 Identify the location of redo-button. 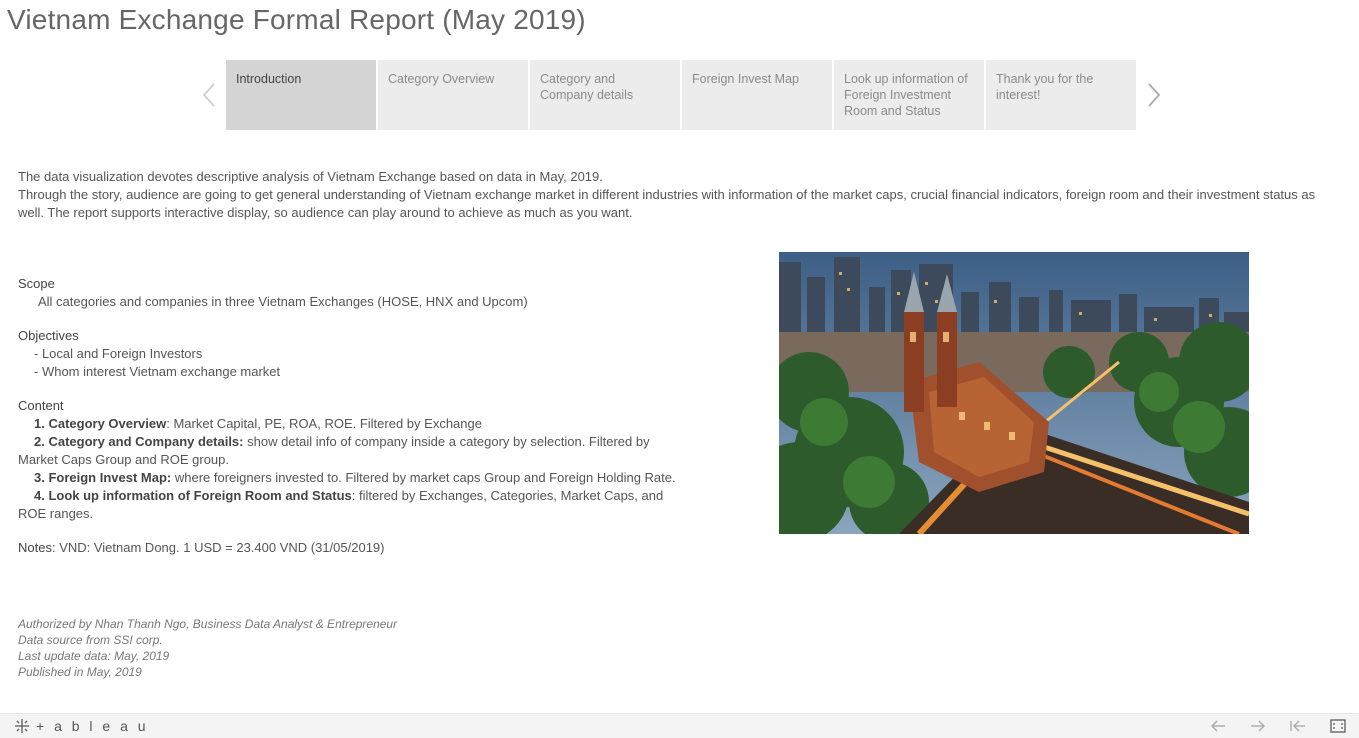
(1258, 726).